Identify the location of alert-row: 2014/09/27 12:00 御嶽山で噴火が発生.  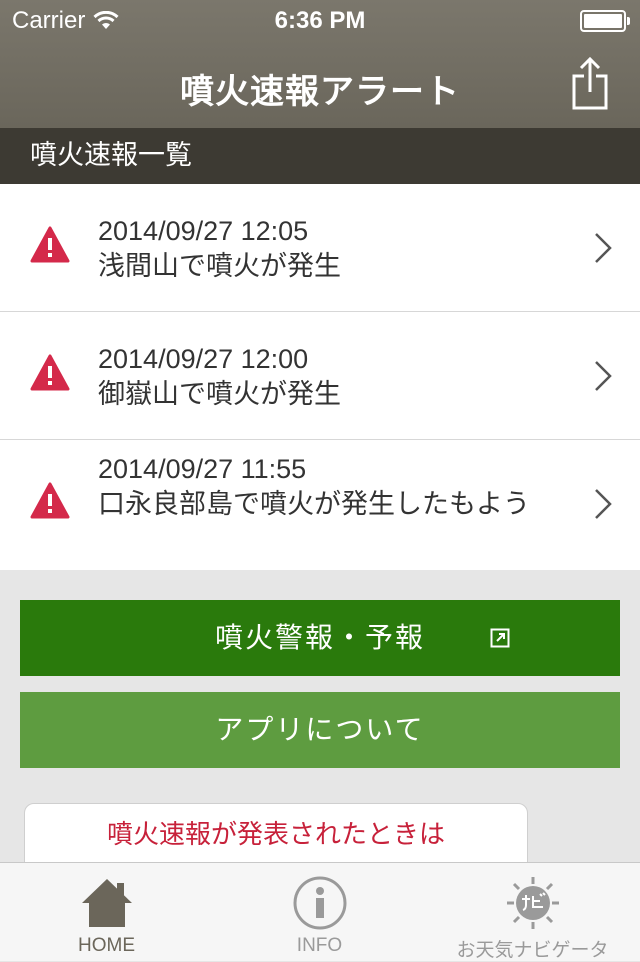
(320, 376).